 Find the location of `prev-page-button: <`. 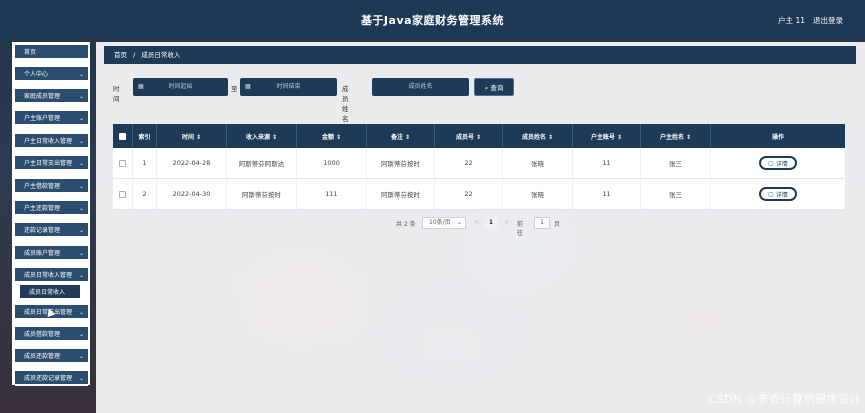

prev-page-button: < is located at coordinates (476, 222).